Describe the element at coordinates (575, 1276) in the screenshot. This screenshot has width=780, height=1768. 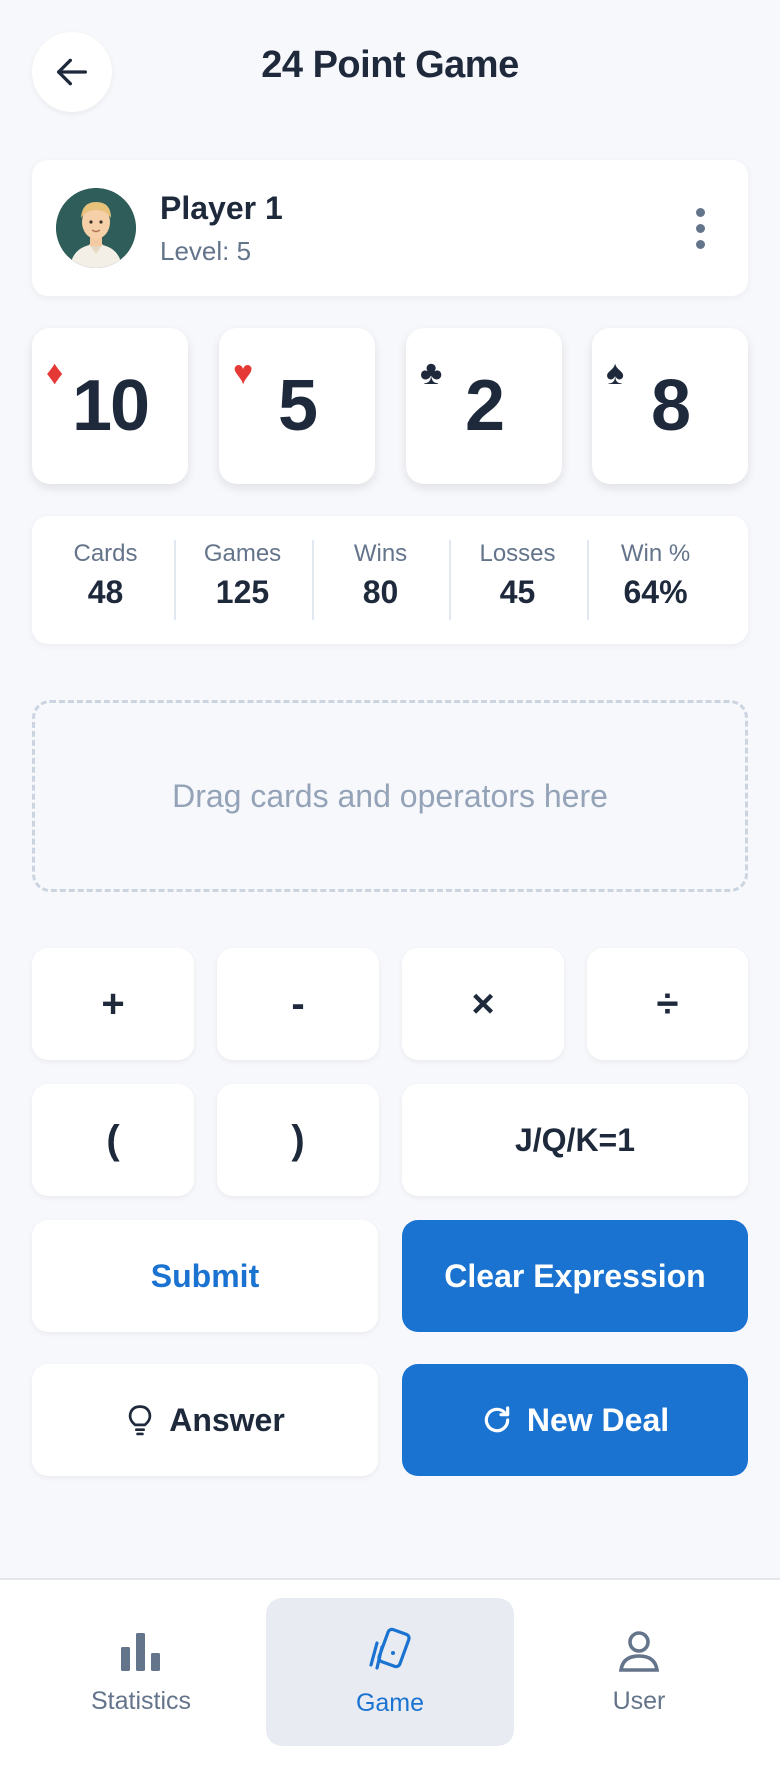
I see `clear-expression-button: Clear Expression` at that location.